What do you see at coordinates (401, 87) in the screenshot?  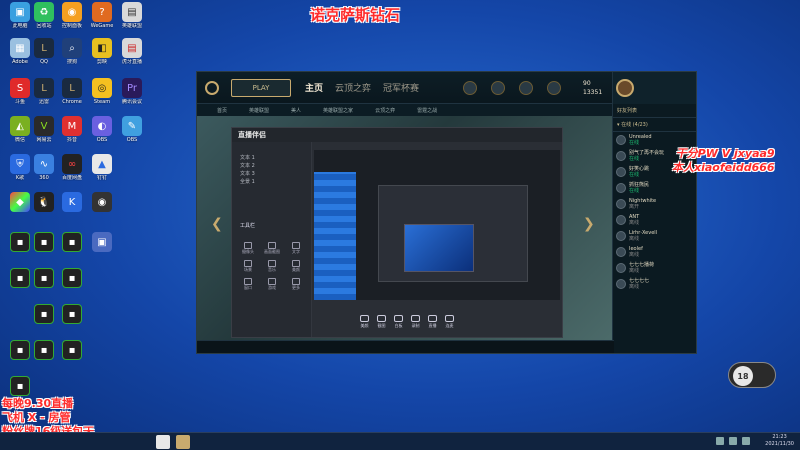 I see `tab-clash: 冠军杯赛` at bounding box center [401, 87].